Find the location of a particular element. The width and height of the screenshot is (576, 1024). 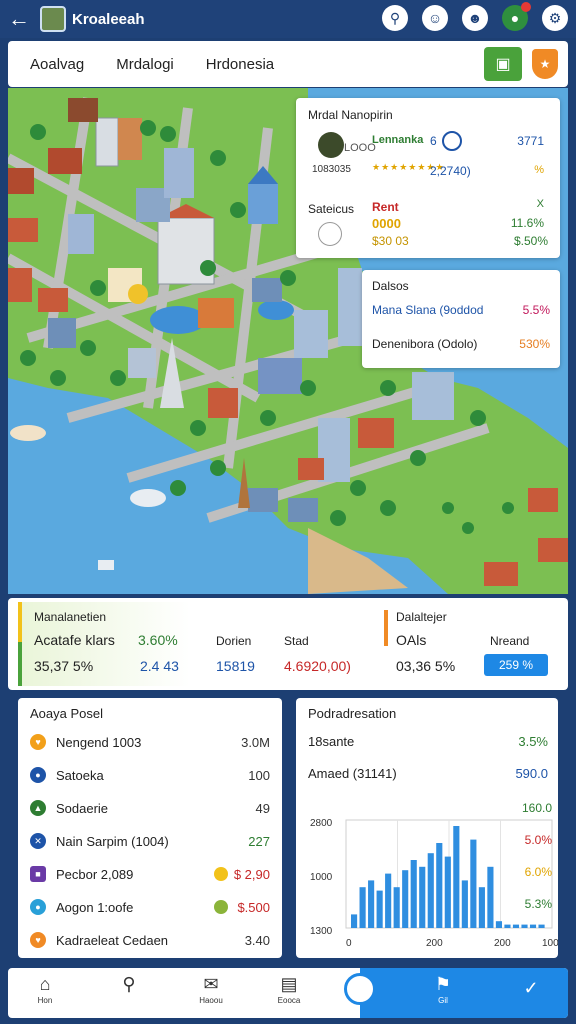

nav-chat: ✉ Haoou is located at coordinates (211, 989).